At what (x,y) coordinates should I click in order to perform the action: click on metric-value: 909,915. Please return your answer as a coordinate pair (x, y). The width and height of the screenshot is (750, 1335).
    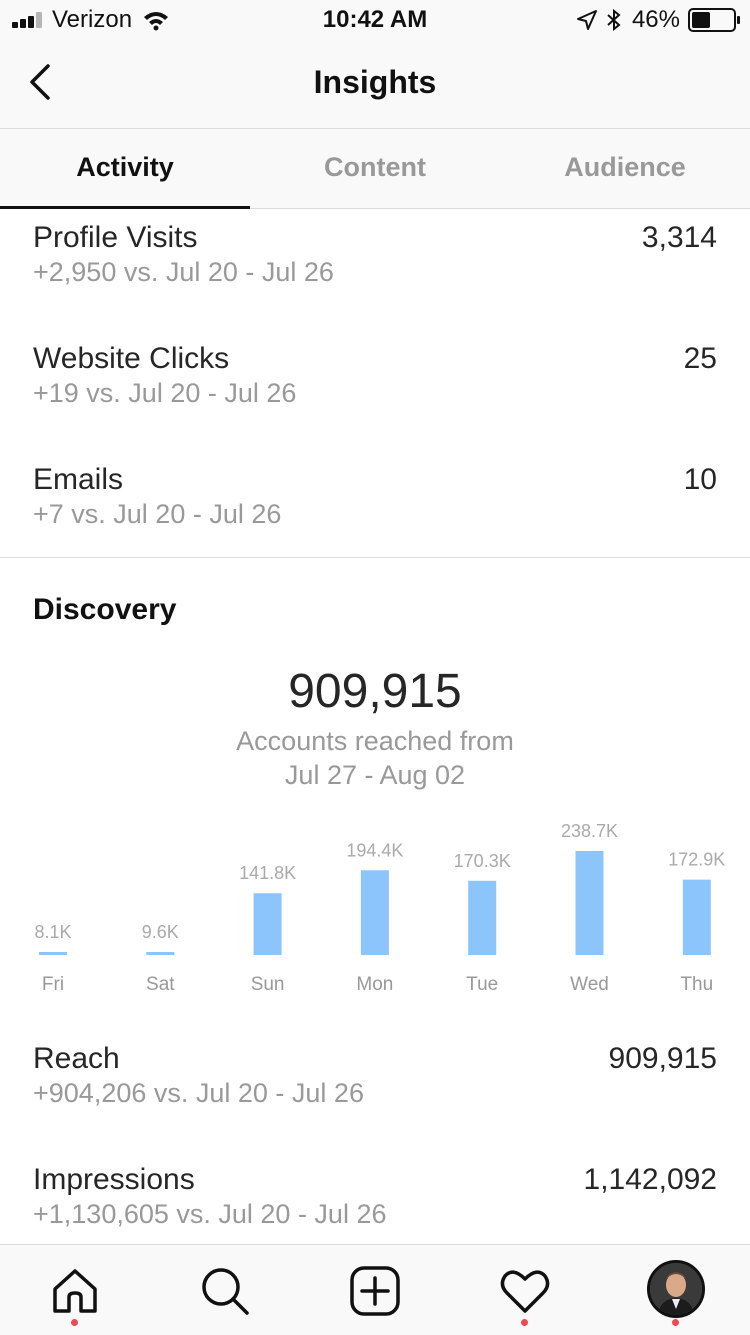
    Looking at the image, I should click on (662, 1058).